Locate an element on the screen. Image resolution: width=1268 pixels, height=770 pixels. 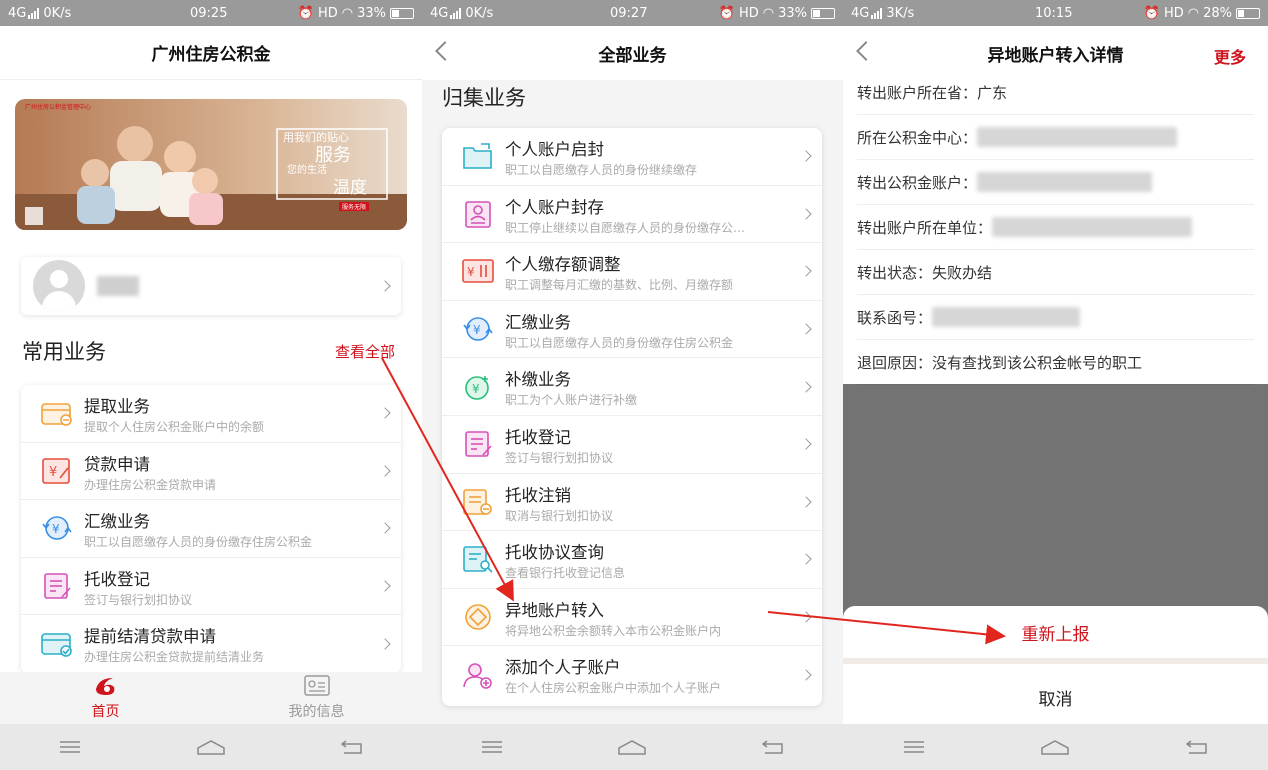
service-desc: 签订与银行划扣协议 is located at coordinates (559, 457).